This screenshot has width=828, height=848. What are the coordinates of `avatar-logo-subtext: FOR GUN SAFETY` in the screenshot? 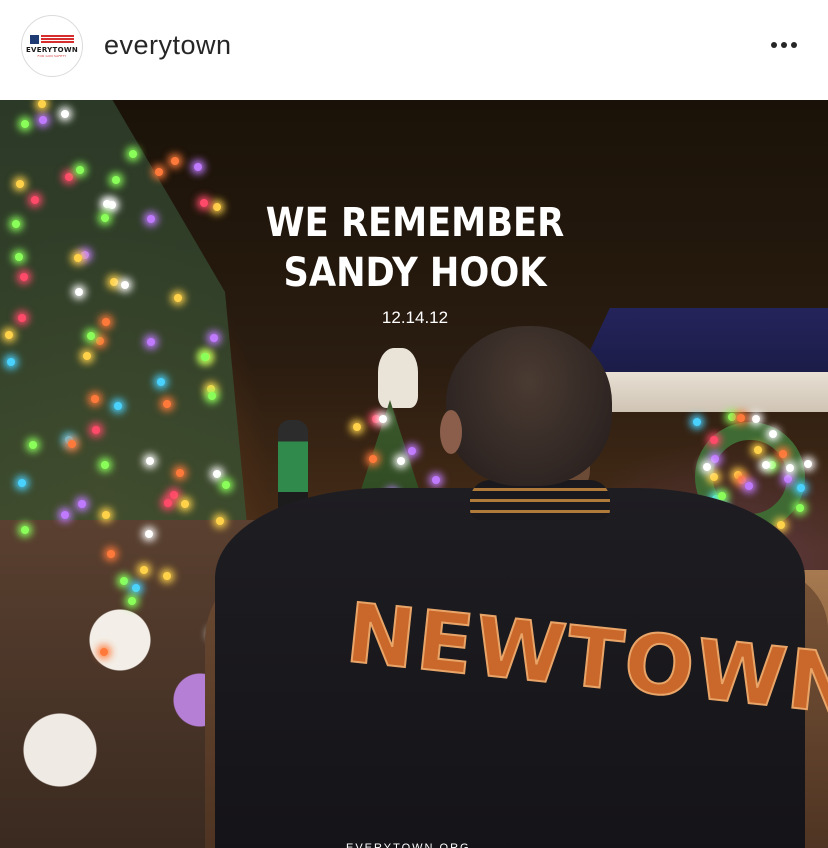 It's located at (52, 55).